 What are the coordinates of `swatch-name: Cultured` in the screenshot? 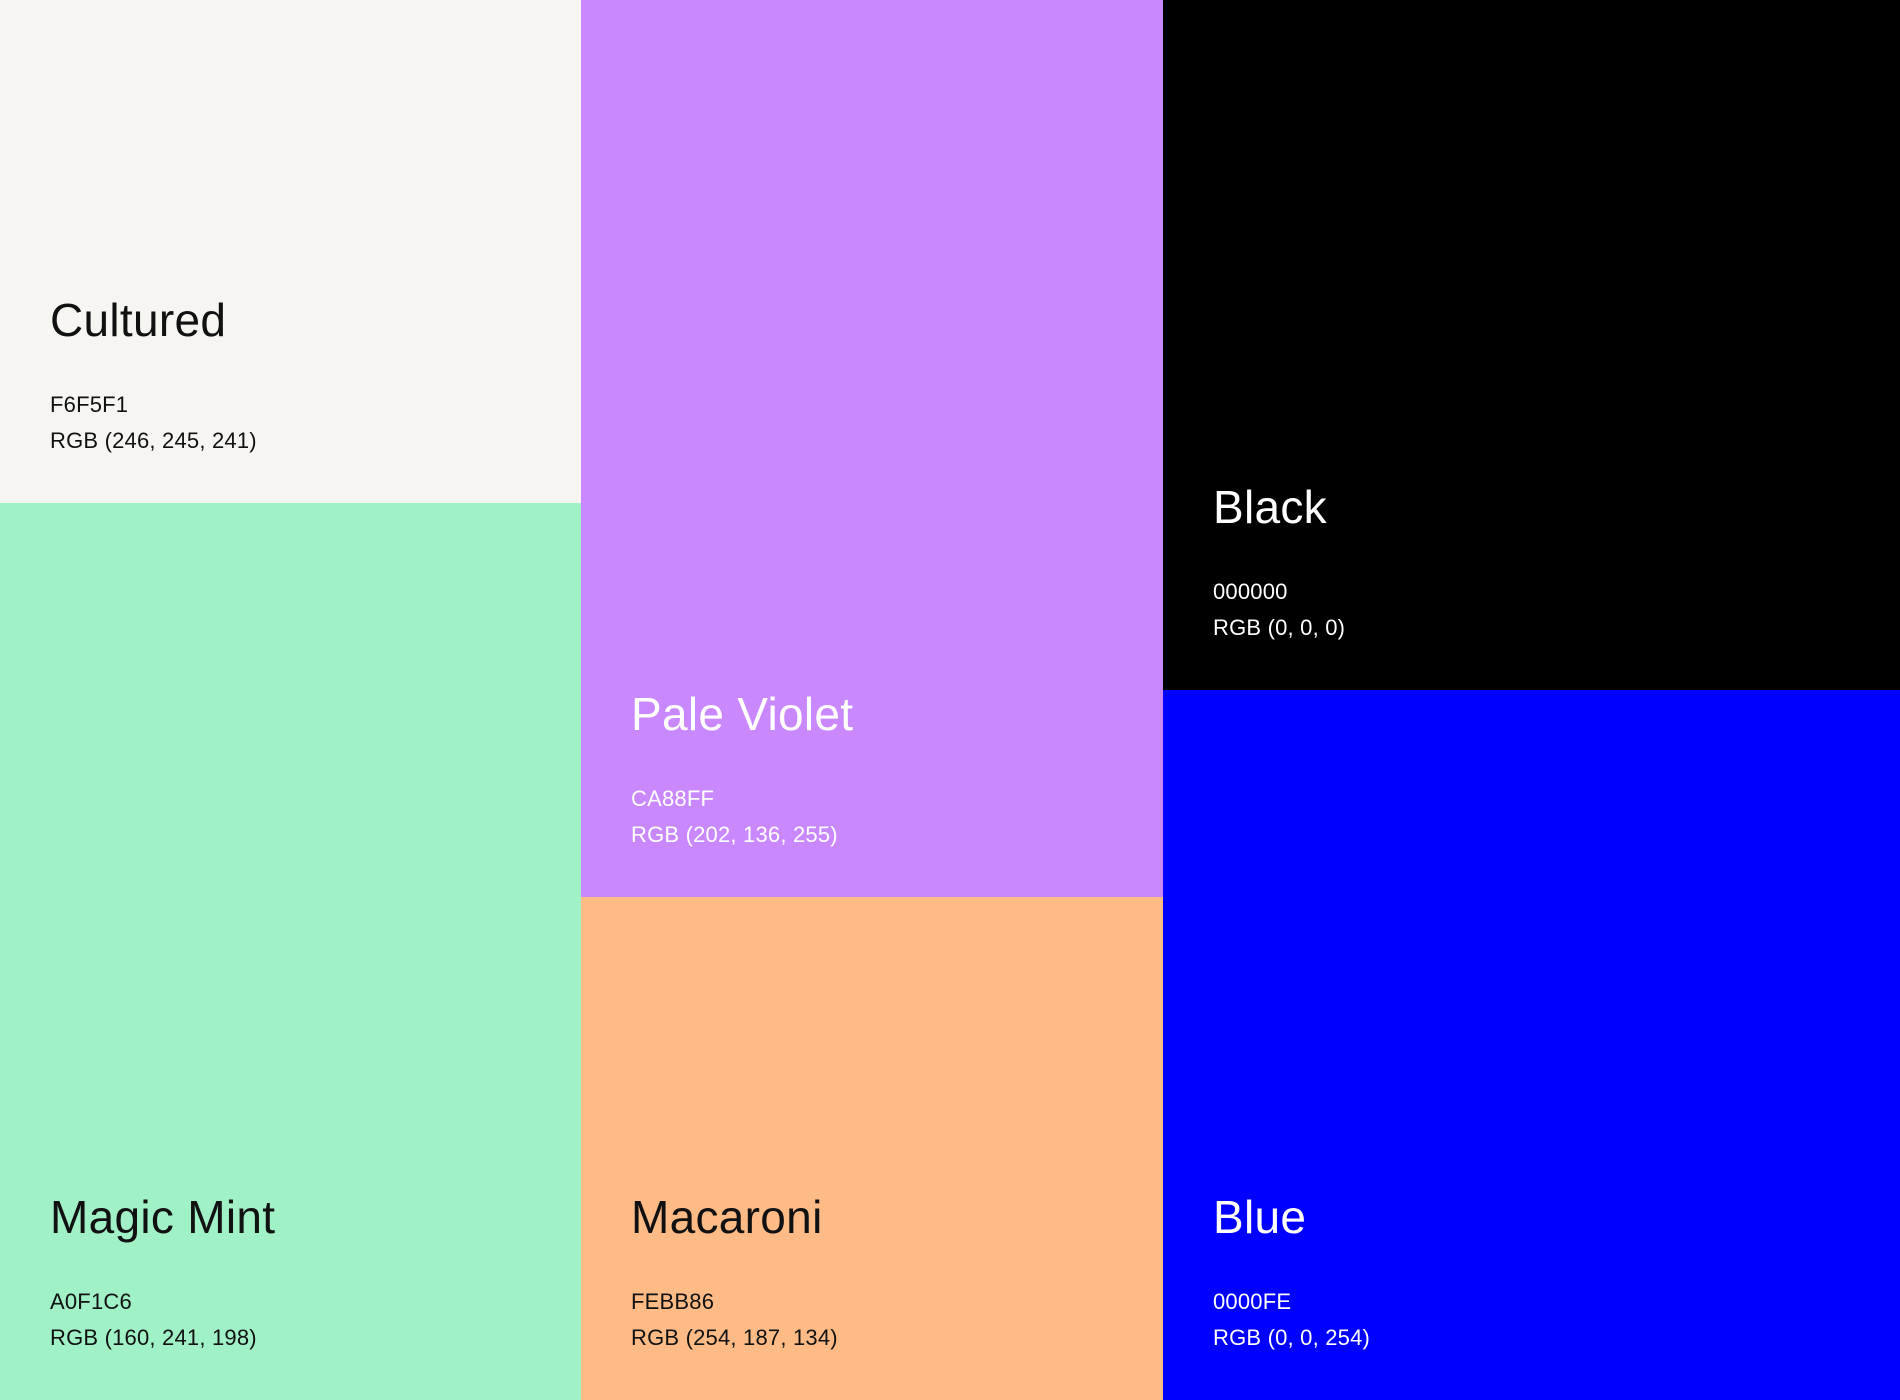 It's located at (138, 320).